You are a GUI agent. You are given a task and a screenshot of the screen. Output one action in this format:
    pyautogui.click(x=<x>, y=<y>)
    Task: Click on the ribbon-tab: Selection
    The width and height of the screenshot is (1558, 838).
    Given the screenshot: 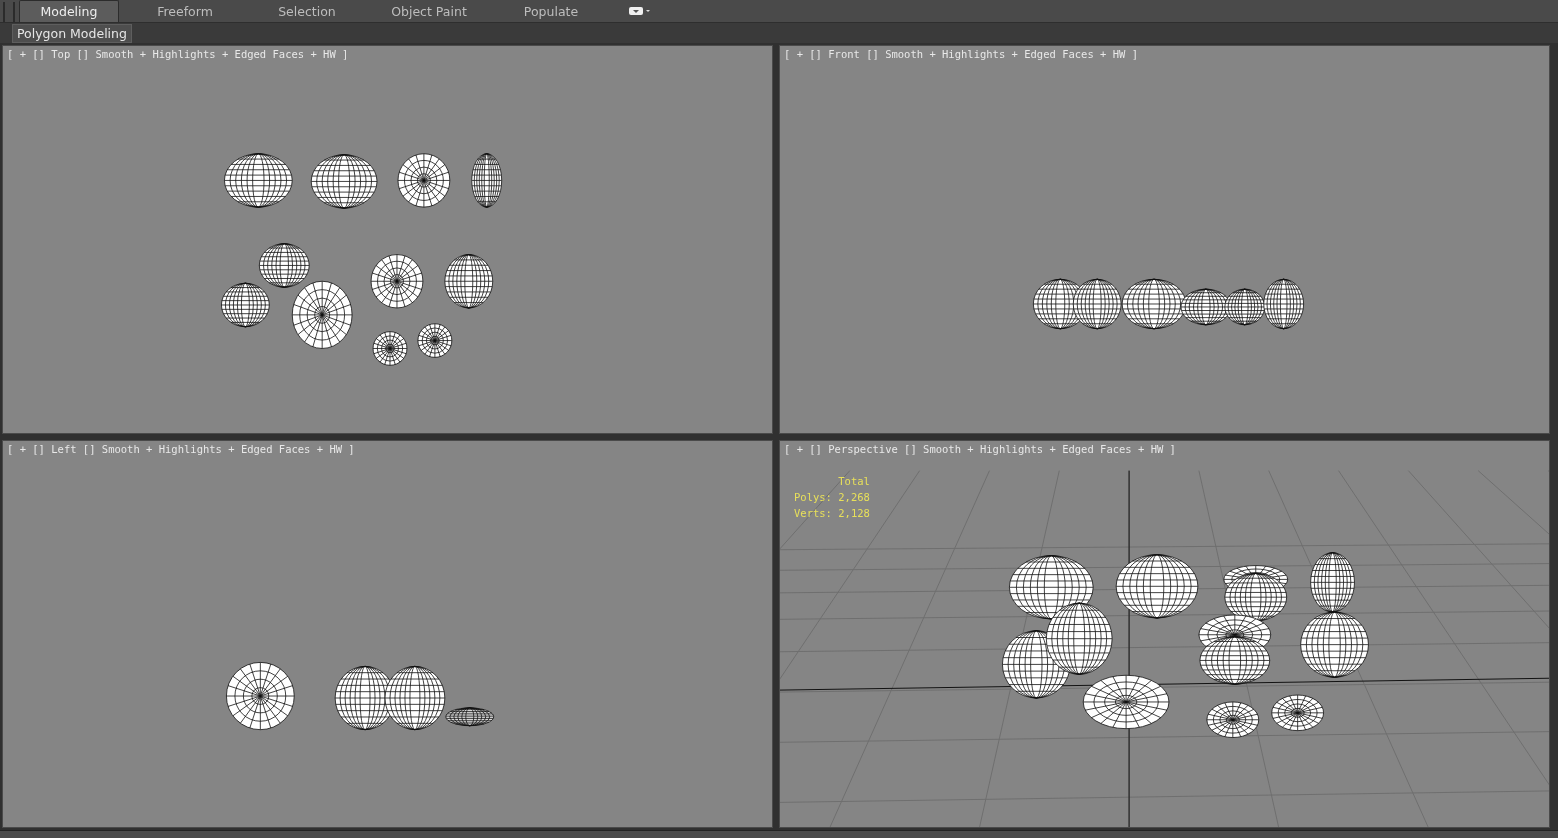 What is the action you would take?
    pyautogui.click(x=307, y=11)
    